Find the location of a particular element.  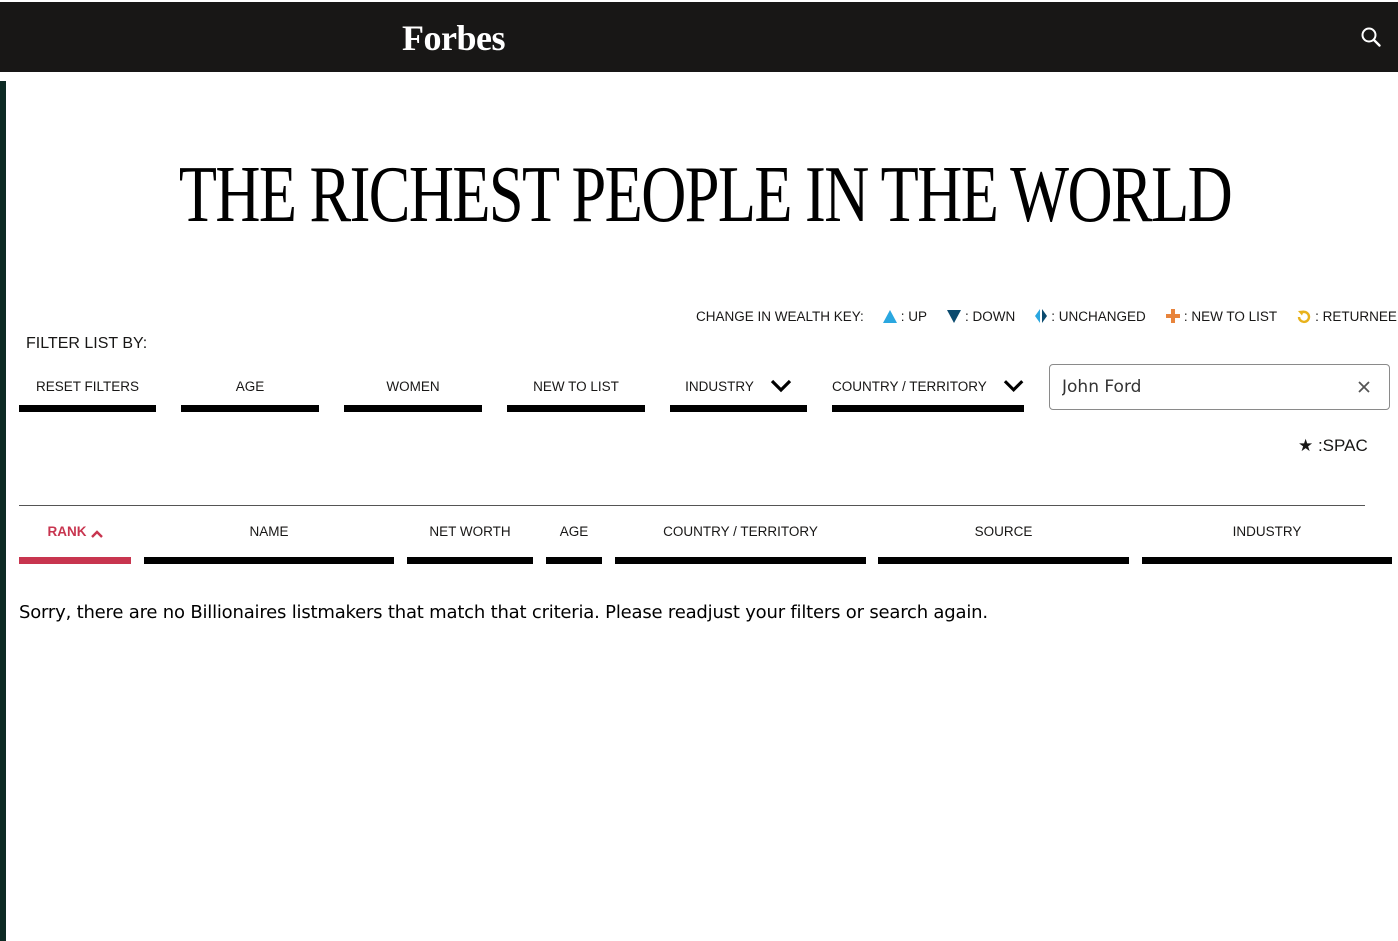

new-to-list-filter-button: NEW TO LIST is located at coordinates (576, 389).